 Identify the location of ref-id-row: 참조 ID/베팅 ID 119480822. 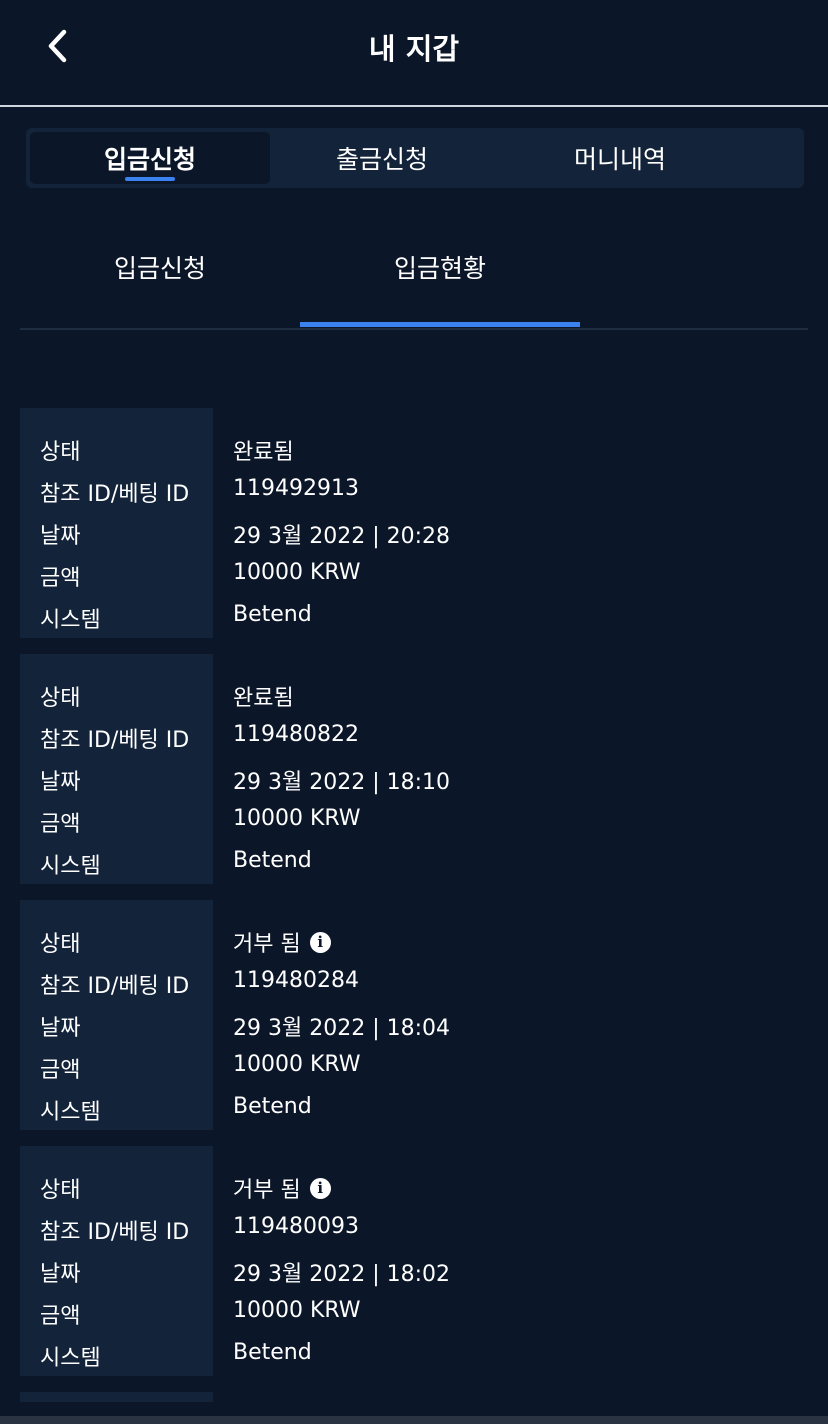
(414, 736).